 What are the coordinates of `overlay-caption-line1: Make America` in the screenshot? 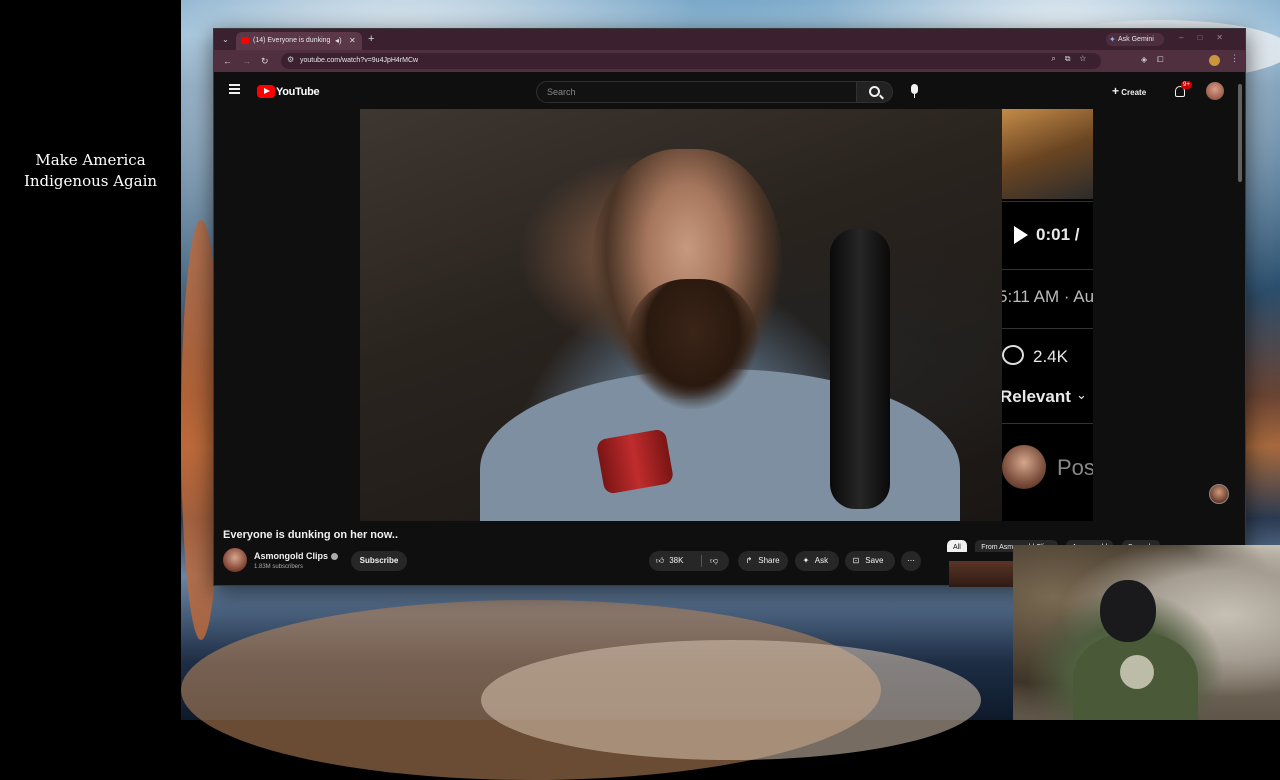 It's located at (90, 160).